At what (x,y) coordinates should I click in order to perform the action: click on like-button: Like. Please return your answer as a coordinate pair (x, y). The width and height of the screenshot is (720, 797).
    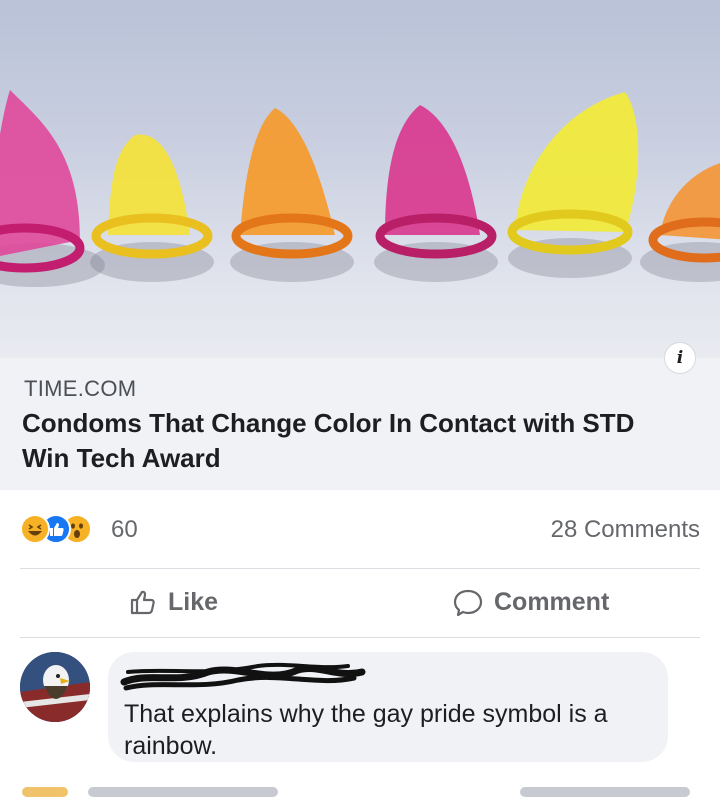
    Looking at the image, I should click on (173, 602).